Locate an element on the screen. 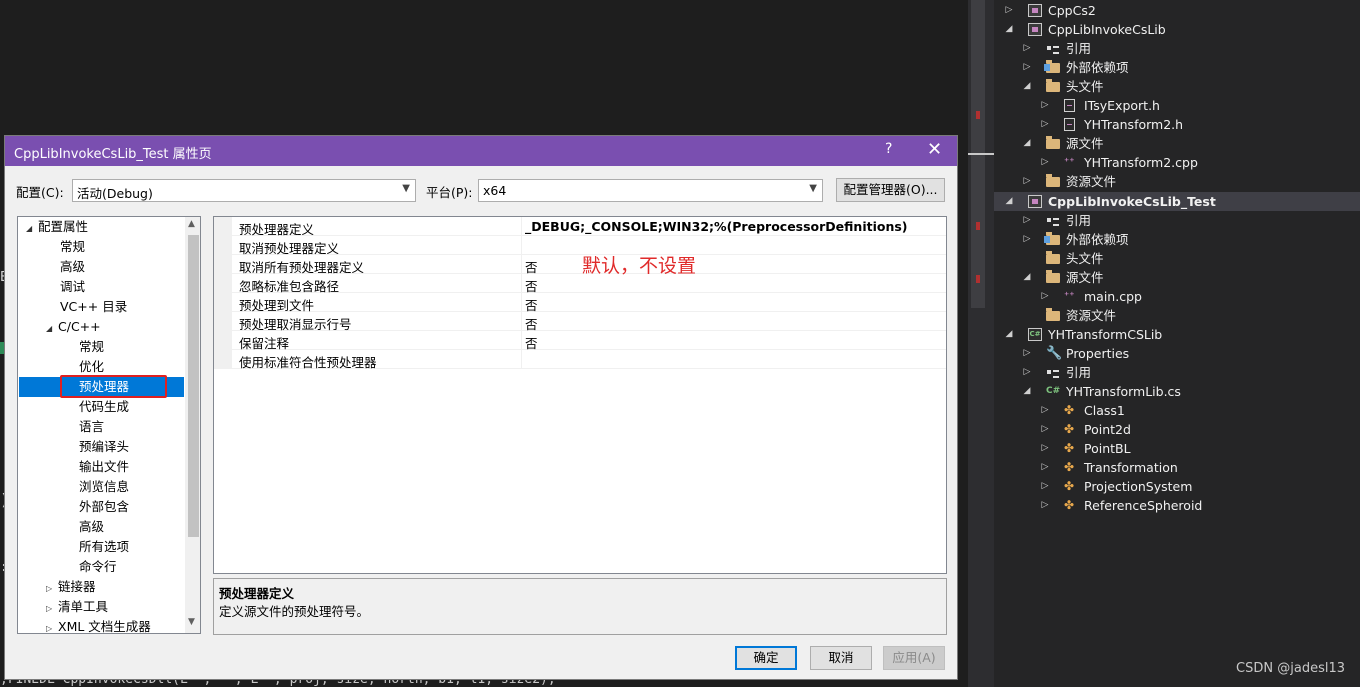 This screenshot has width=1360, height=687. ok-button: 确定 is located at coordinates (766, 658).